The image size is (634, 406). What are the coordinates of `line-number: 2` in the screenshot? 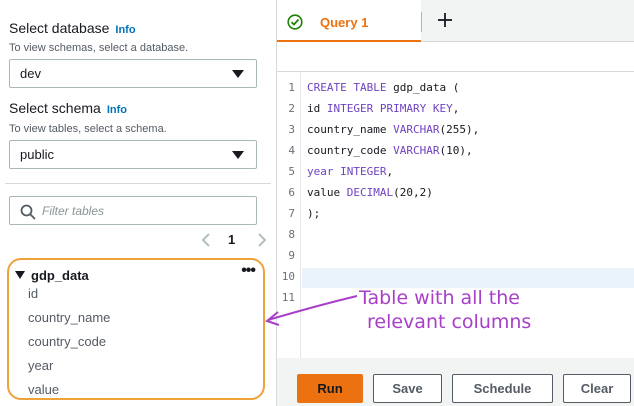 It's located at (291, 108).